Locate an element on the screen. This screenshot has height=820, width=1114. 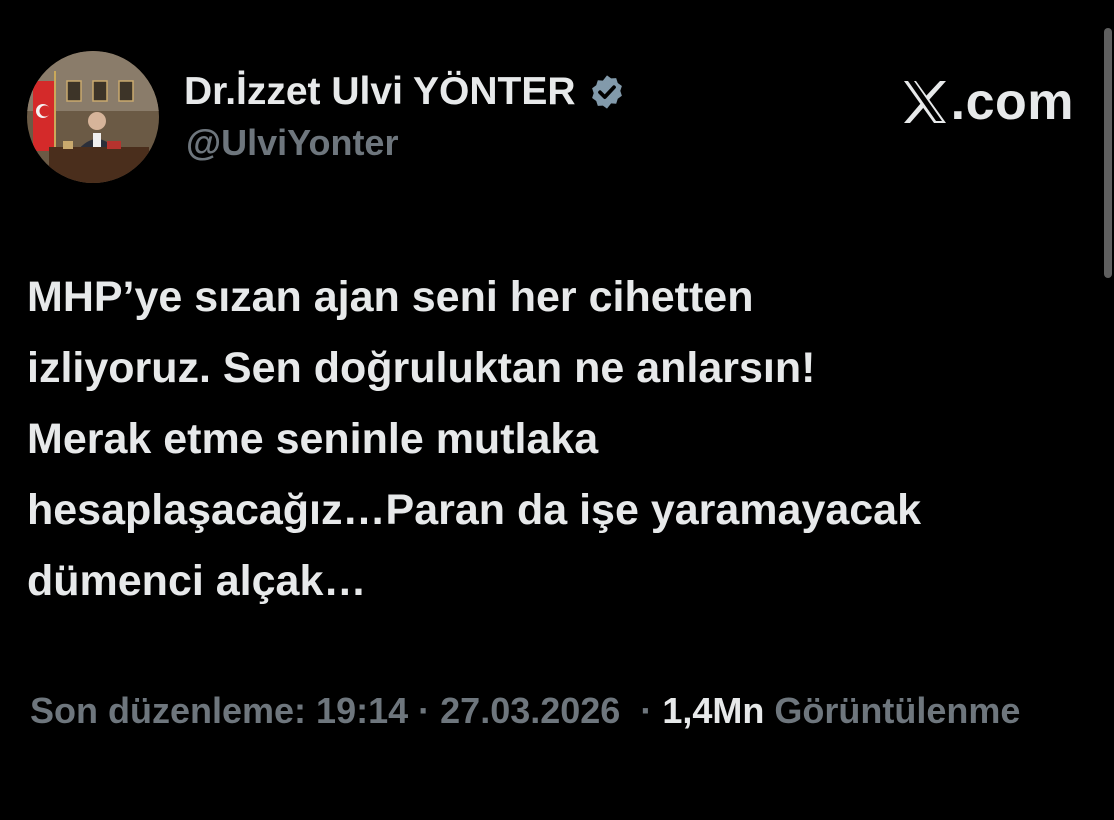
author-handle: @UlviYonter is located at coordinates (292, 143).